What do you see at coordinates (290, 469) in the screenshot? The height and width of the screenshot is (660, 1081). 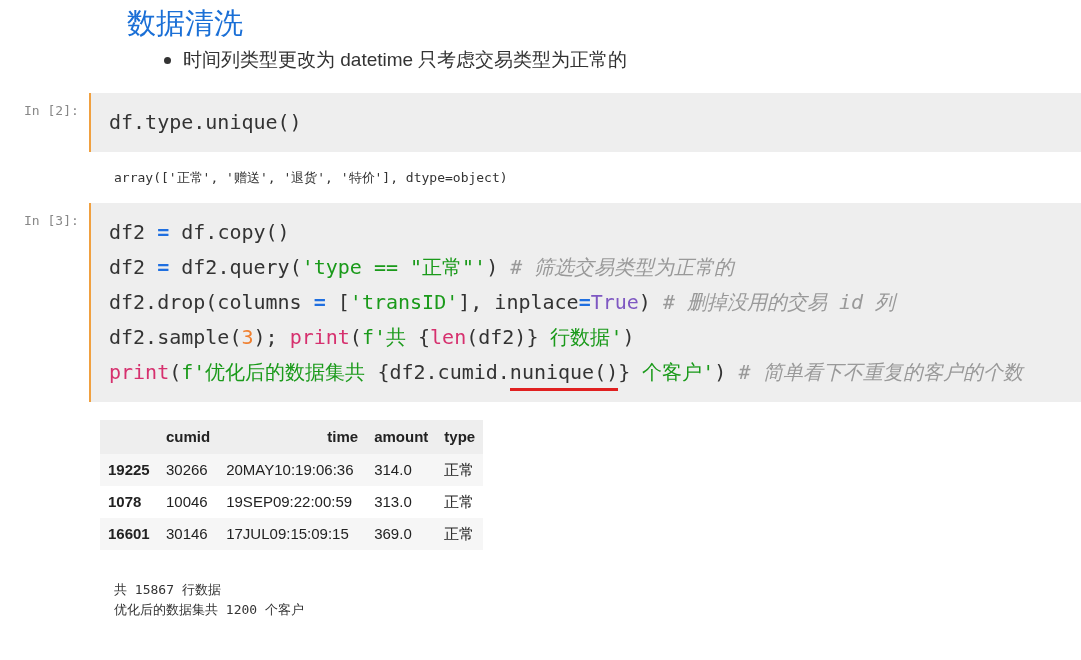 I see `table-cell: 20MAY10:19:06:36` at bounding box center [290, 469].